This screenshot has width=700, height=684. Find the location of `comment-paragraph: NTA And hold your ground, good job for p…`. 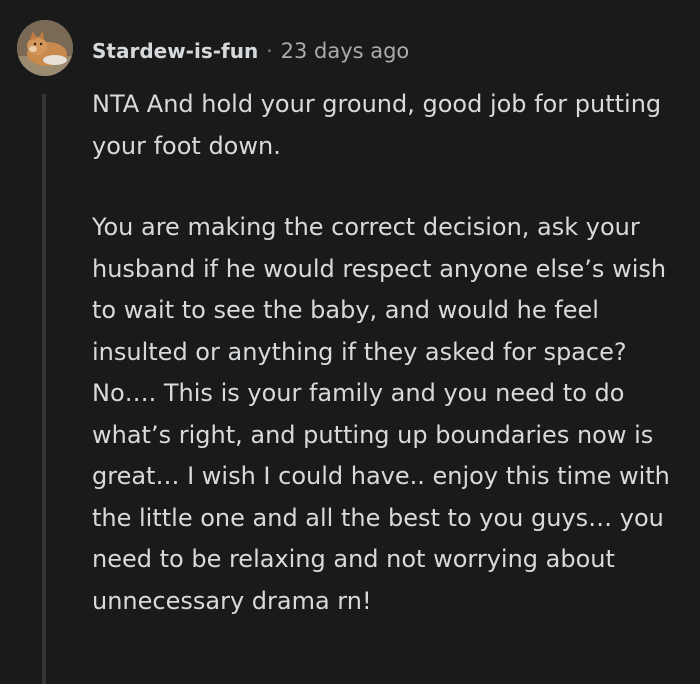

comment-paragraph: NTA And hold your ground, good job for p… is located at coordinates (377, 125).